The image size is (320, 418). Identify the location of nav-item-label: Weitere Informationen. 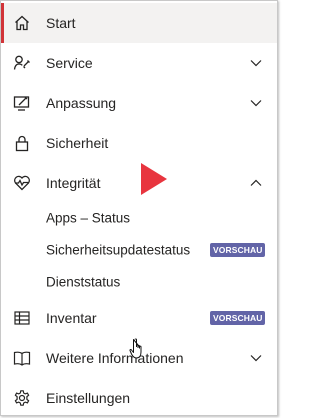
(115, 358).